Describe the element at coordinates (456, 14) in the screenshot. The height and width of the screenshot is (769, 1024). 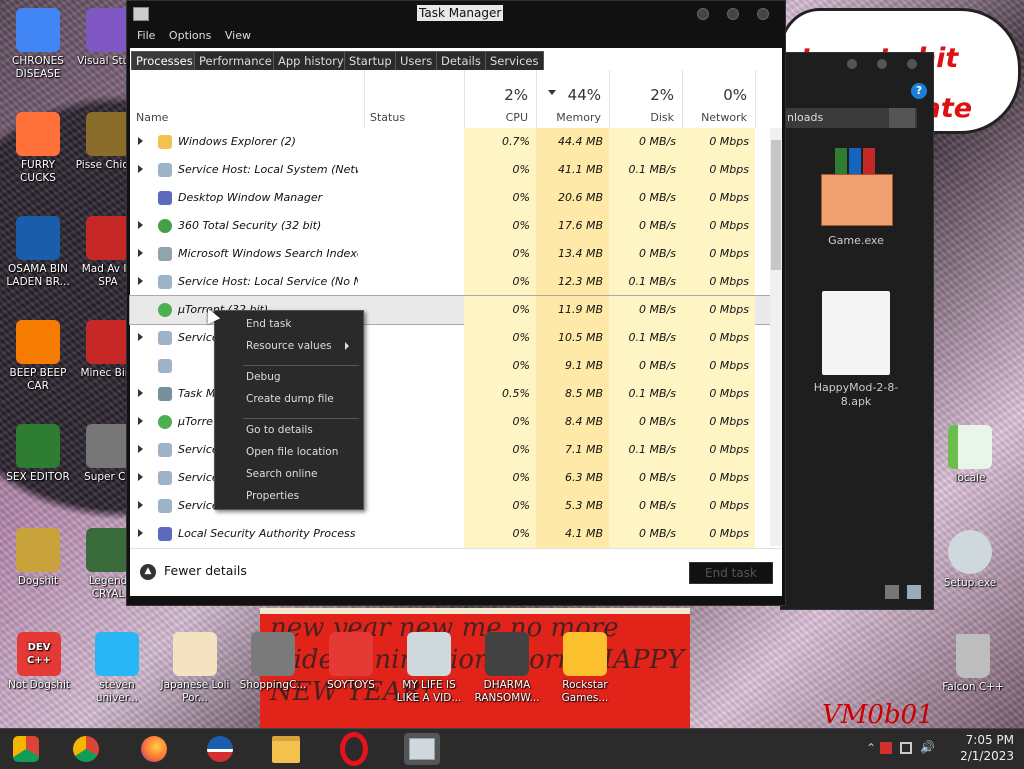
I see `title-bar: Task Manager` at that location.